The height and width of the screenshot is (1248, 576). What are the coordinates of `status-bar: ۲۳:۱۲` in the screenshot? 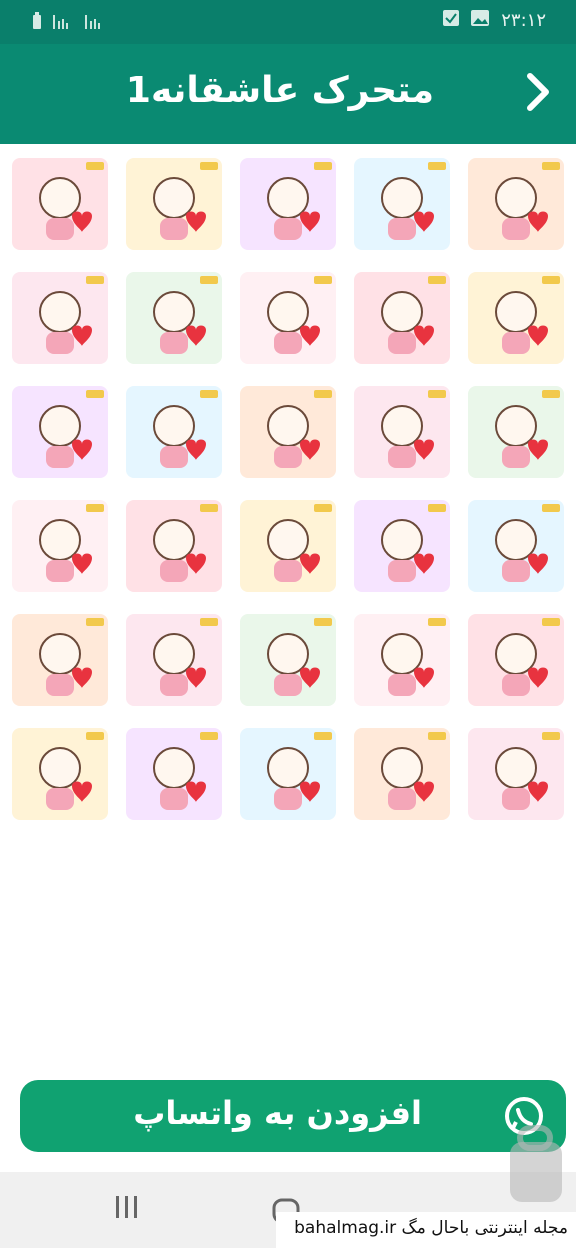 It's located at (288, 22).